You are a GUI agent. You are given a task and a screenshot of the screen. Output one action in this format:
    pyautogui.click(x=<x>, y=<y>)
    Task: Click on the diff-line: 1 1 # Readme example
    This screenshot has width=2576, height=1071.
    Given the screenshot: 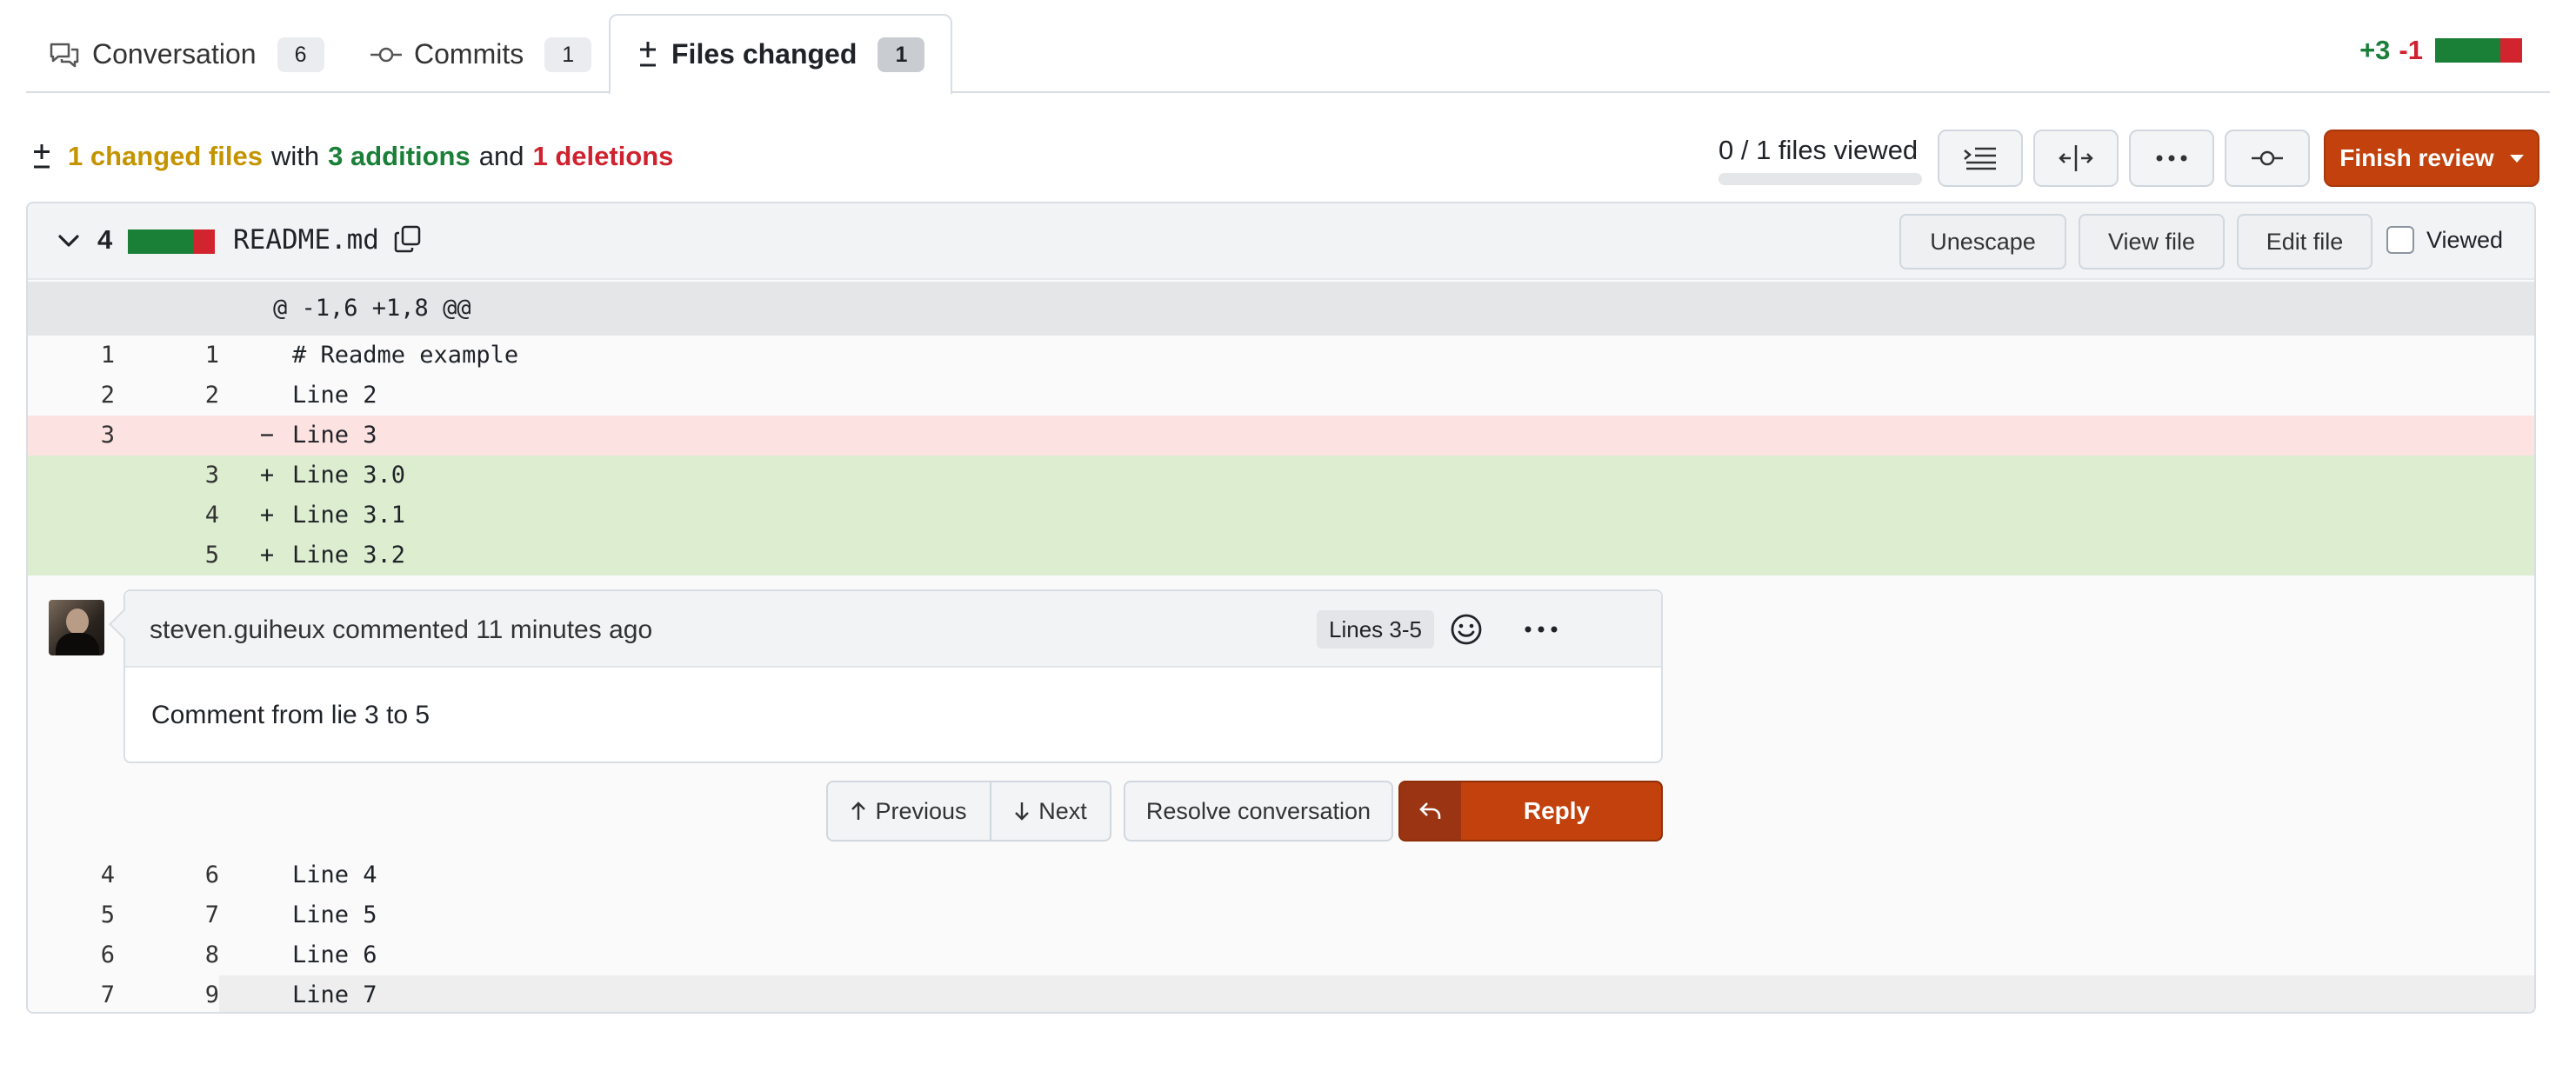 What is the action you would take?
    pyautogui.click(x=1281, y=356)
    